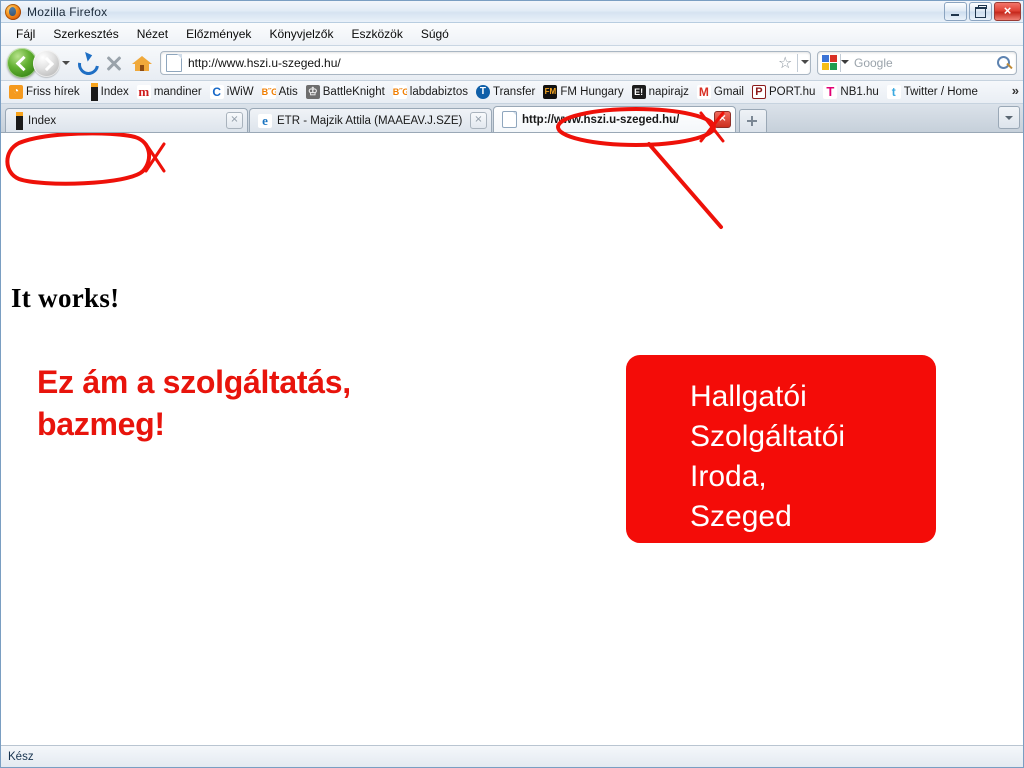  Describe the element at coordinates (42, 120) in the screenshot. I see `tab-label: Index` at that location.